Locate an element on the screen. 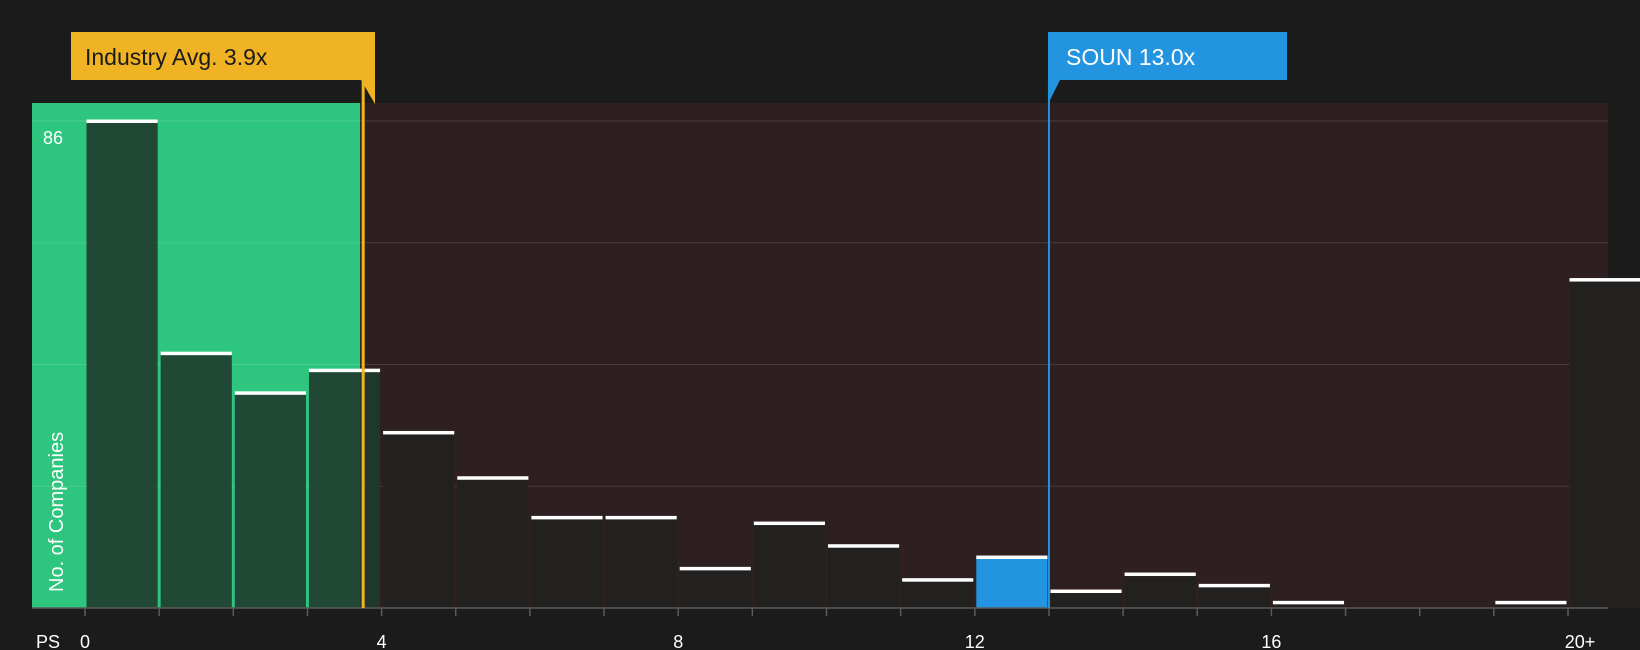 The height and width of the screenshot is (650, 1640). company-label: SOUN 13.0x is located at coordinates (1131, 57).